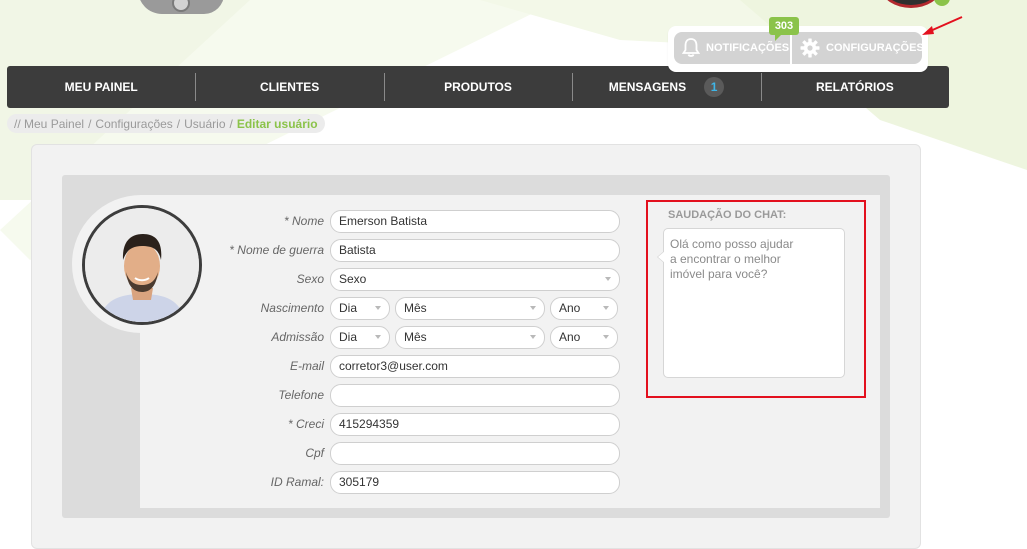 This screenshot has width=1027, height=549. What do you see at coordinates (305, 424) in the screenshot?
I see `creci-label: * Creci` at bounding box center [305, 424].